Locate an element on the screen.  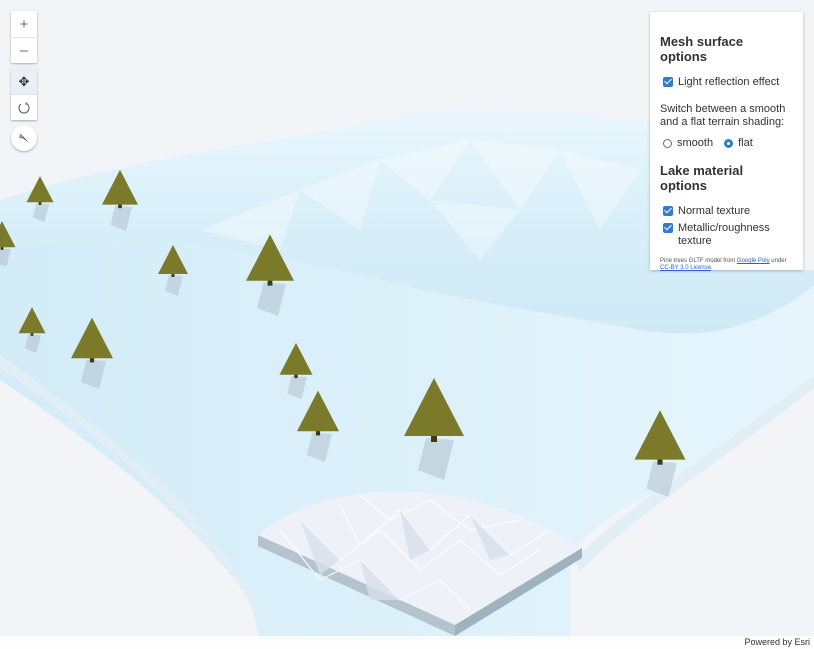
normal-texture-option: Normal texture is located at coordinates (726, 211).